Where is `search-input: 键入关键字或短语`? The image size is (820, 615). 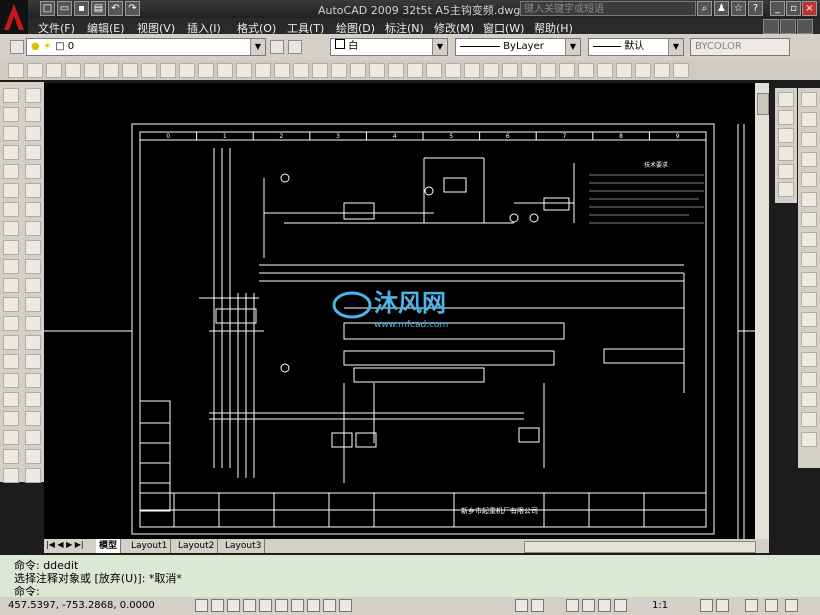
search-input: 键入关键字或短语 is located at coordinates (608, 8).